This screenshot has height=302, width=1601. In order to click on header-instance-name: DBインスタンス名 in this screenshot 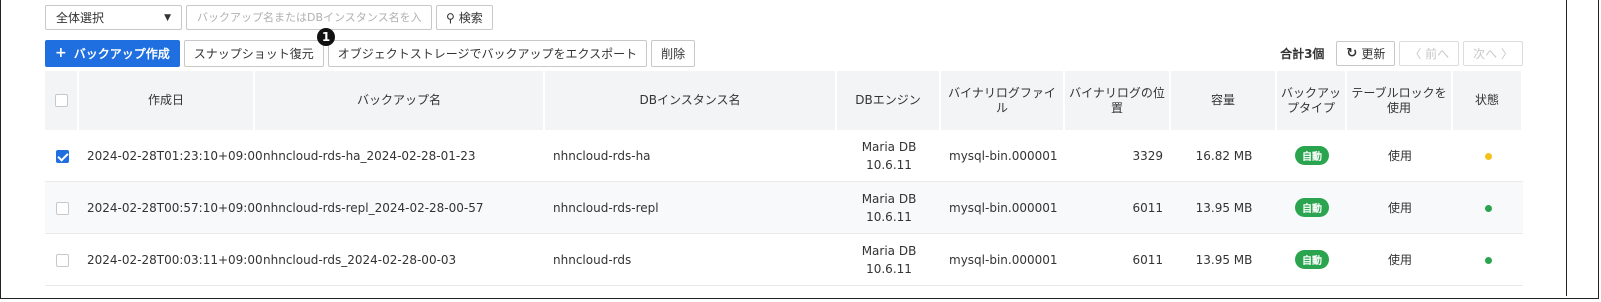, I will do `click(691, 100)`.